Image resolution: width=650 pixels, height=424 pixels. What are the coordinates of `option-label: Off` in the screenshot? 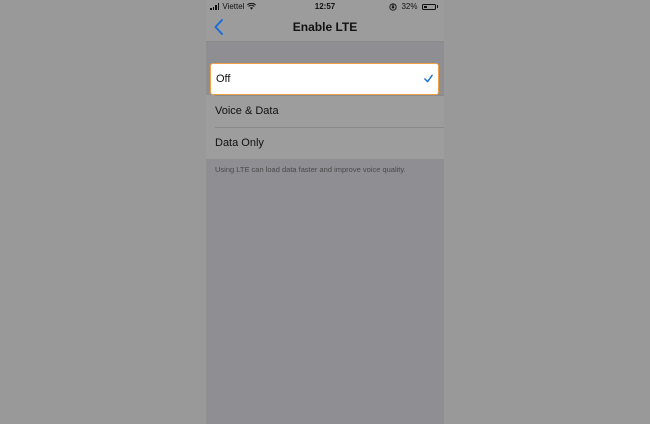 It's located at (223, 79).